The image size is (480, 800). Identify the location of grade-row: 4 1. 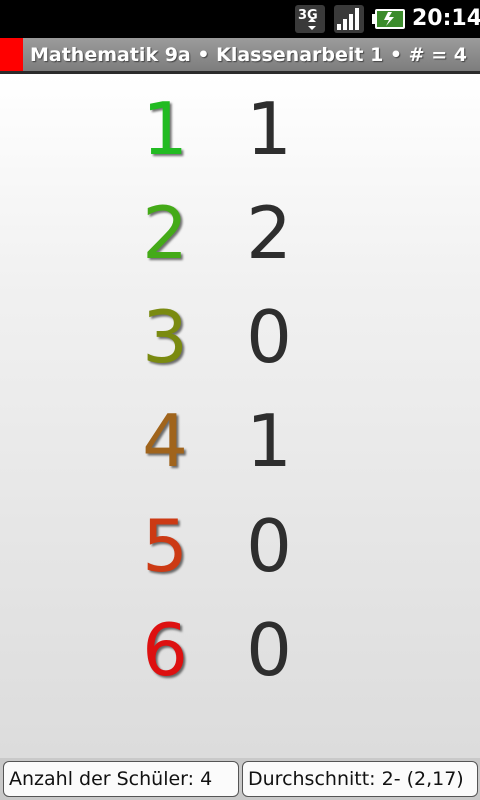
(240, 441).